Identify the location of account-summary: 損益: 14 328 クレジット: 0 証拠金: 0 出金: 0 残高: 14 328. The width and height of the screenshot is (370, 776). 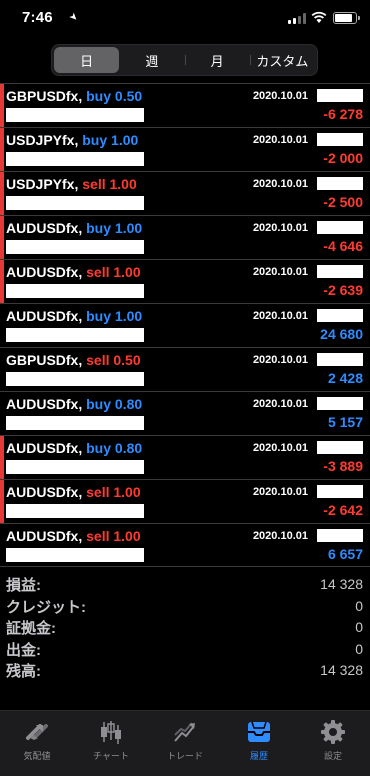
(185, 627).